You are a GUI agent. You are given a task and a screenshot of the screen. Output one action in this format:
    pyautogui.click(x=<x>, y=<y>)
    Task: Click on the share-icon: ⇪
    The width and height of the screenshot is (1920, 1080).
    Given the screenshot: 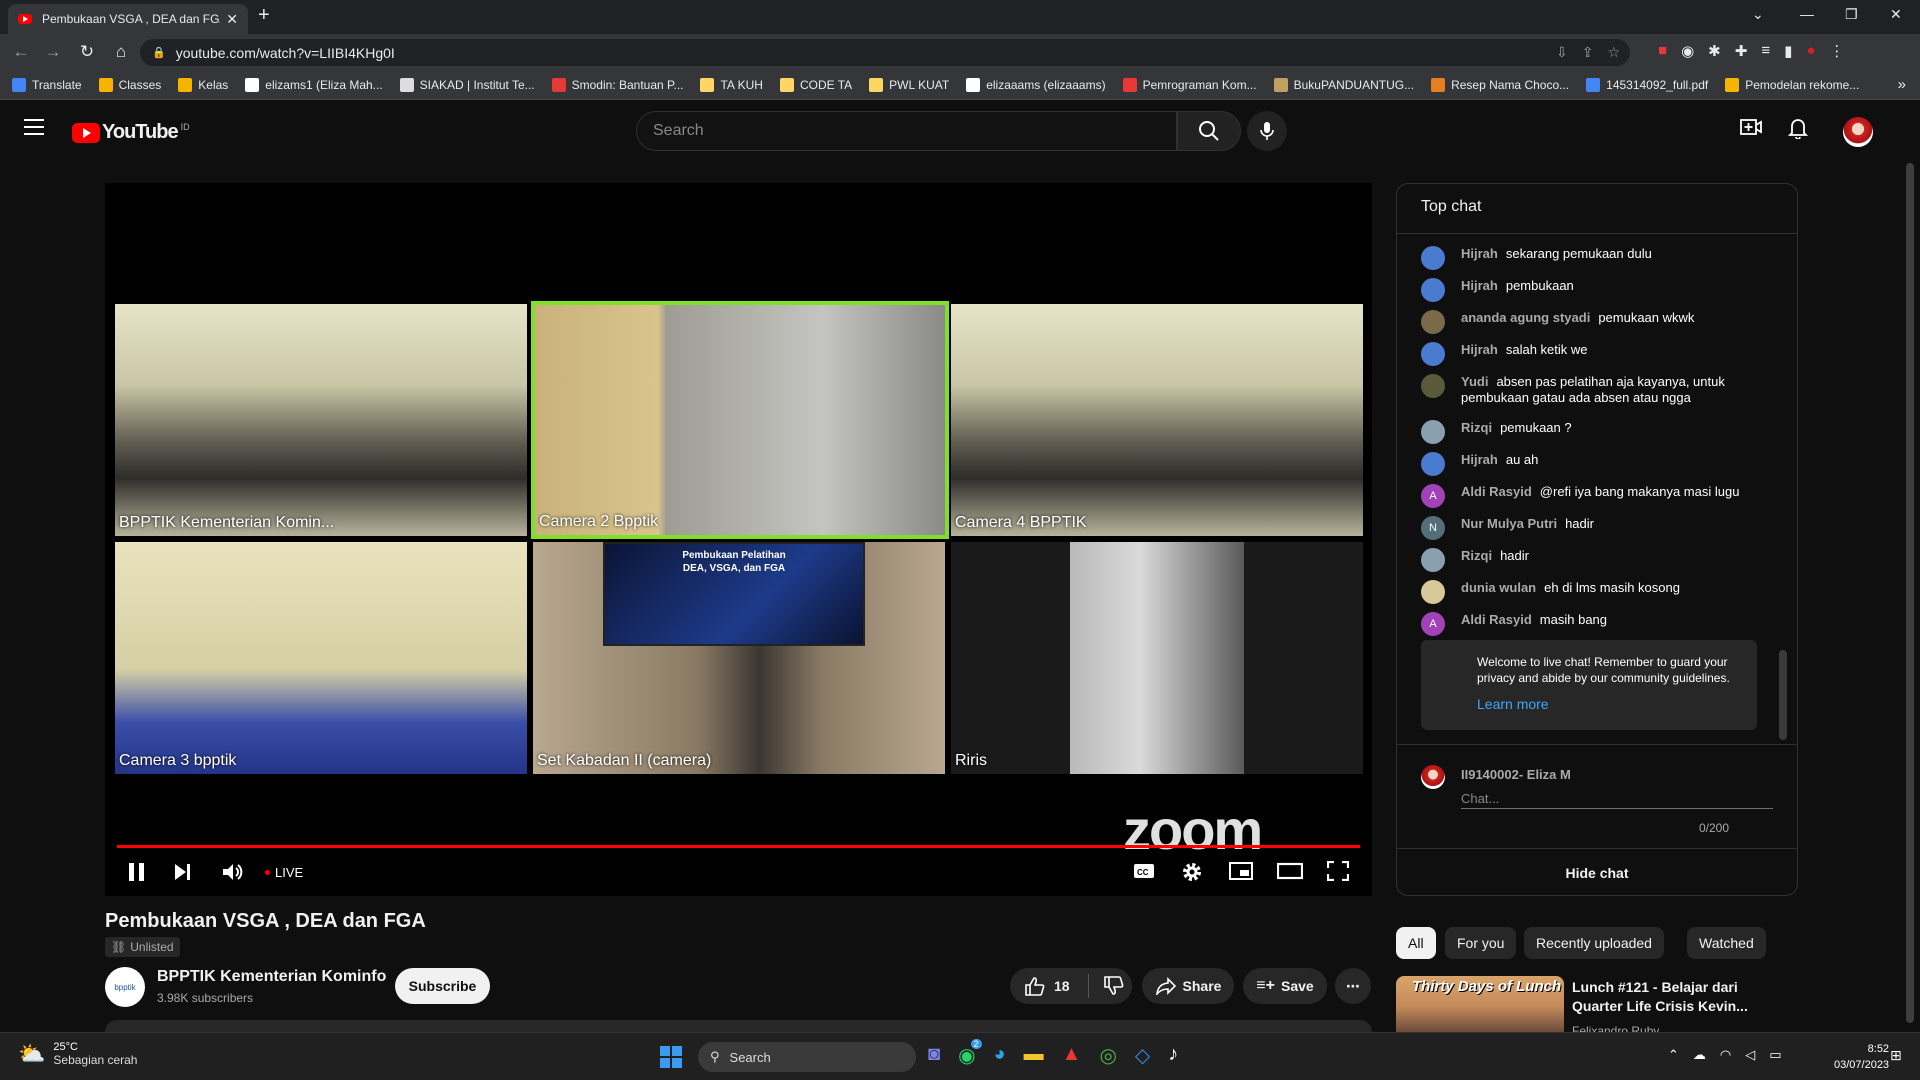 What is the action you would take?
    pyautogui.click(x=1588, y=52)
    